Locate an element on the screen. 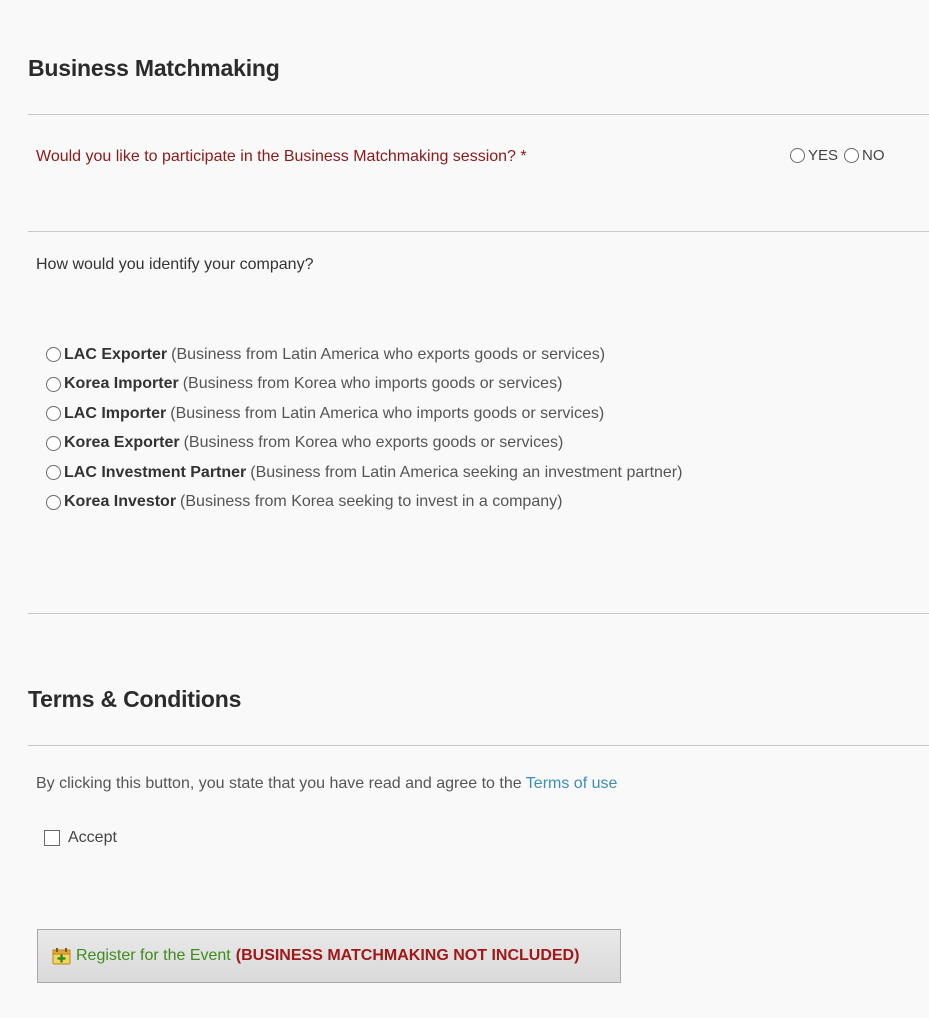  radio-lac-importer is located at coordinates (53, 414).